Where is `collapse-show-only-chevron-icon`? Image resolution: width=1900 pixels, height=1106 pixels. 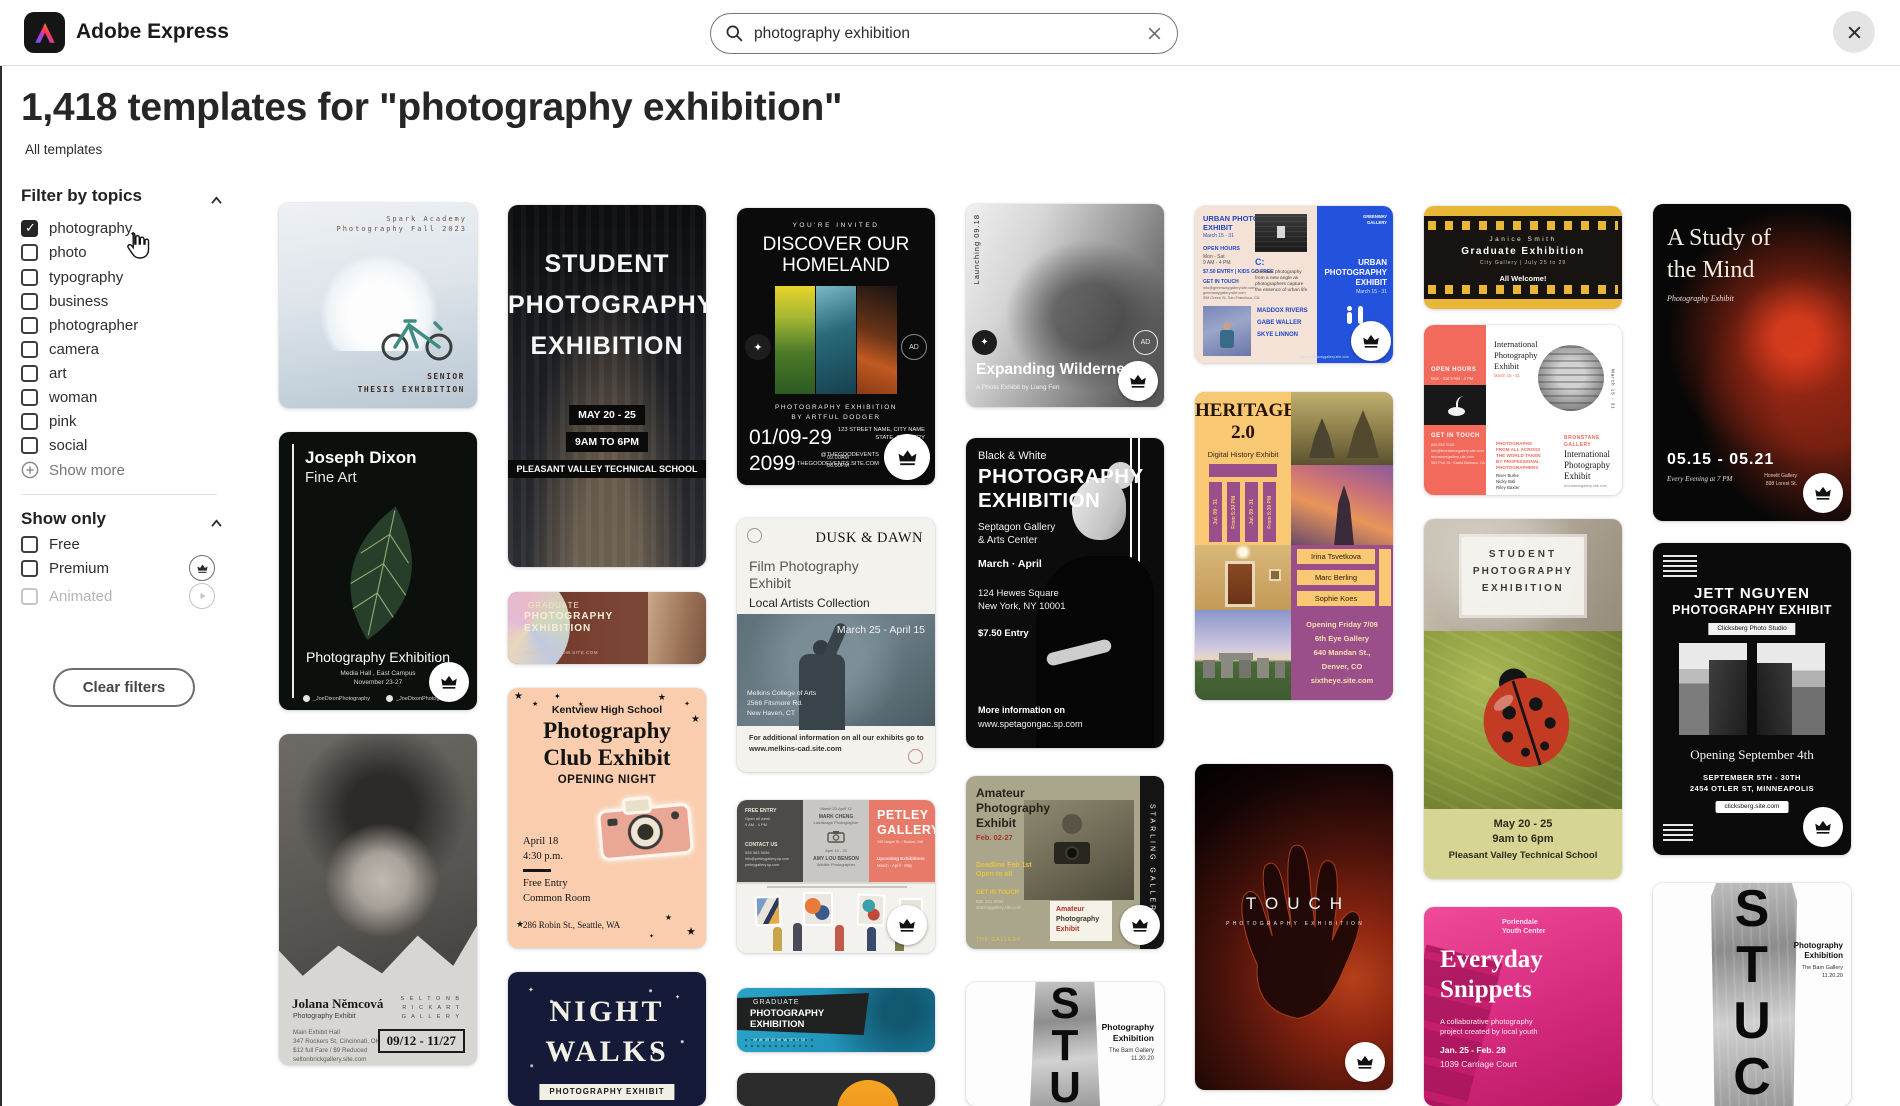 collapse-show-only-chevron-icon is located at coordinates (216, 524).